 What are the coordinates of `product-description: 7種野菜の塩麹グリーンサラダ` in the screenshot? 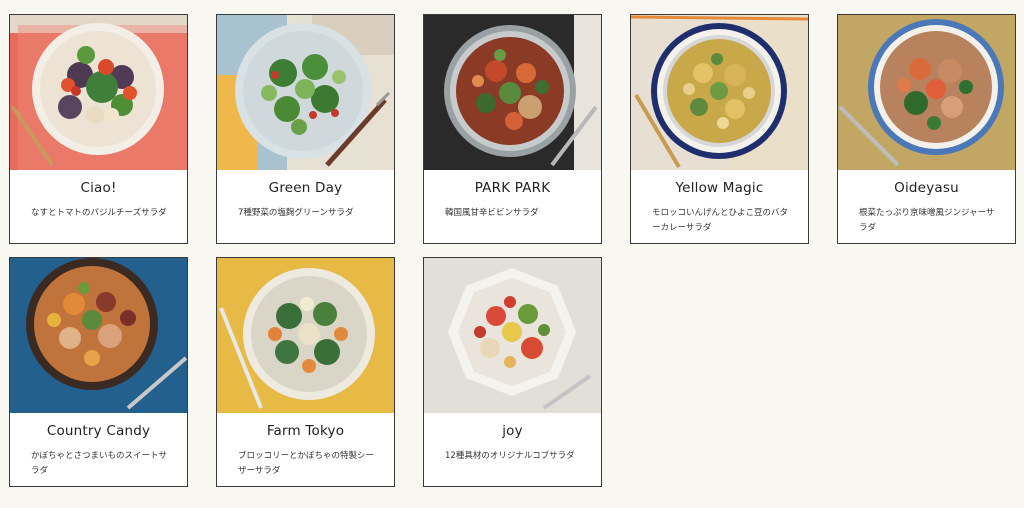 It's located at (296, 213).